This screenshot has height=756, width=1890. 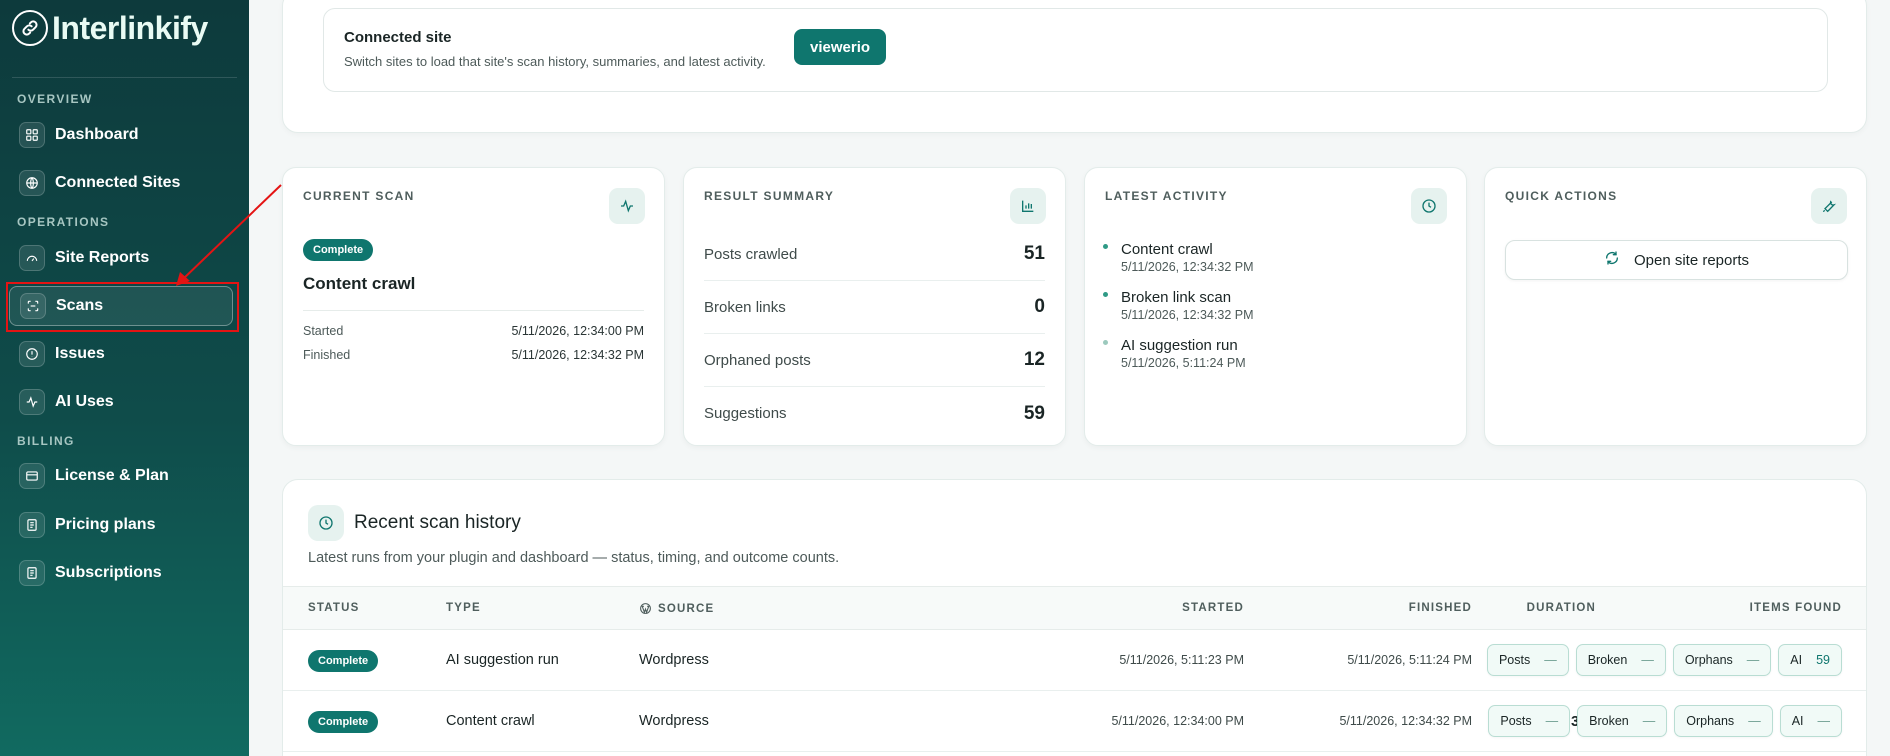 I want to click on nav-section-overview: OVERVIEW, so click(x=55, y=99).